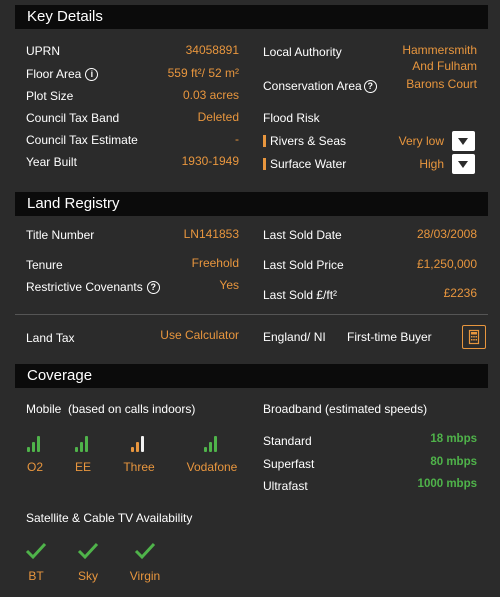 The image size is (500, 597). What do you see at coordinates (294, 337) in the screenshot?
I see `england-ni-label: England/ NI` at bounding box center [294, 337].